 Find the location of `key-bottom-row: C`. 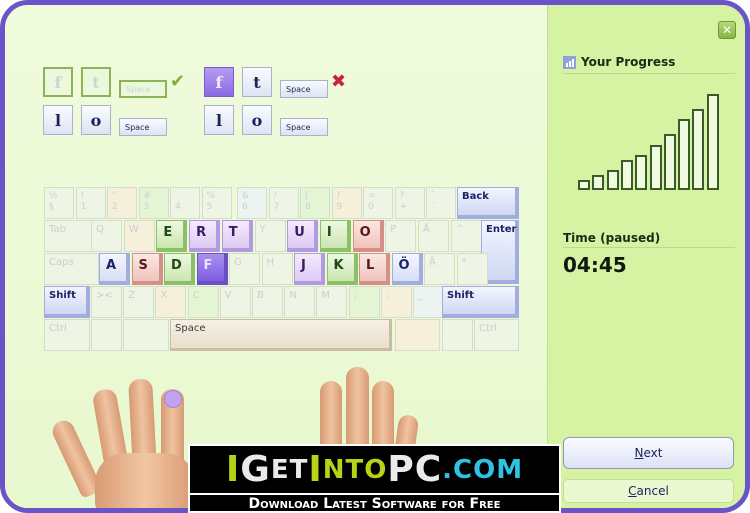

key-bottom-row: C is located at coordinates (203, 302).